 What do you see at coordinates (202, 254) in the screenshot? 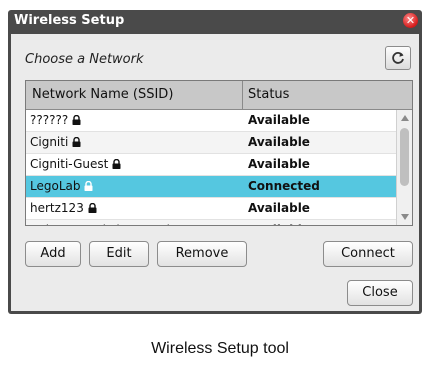
I see `remove-button: Remove` at bounding box center [202, 254].